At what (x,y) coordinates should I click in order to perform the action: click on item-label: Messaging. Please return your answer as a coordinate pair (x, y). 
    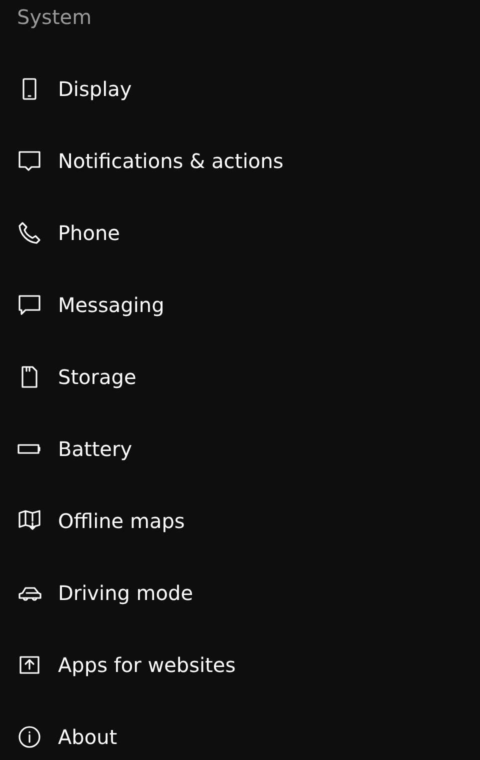
    Looking at the image, I should click on (111, 305).